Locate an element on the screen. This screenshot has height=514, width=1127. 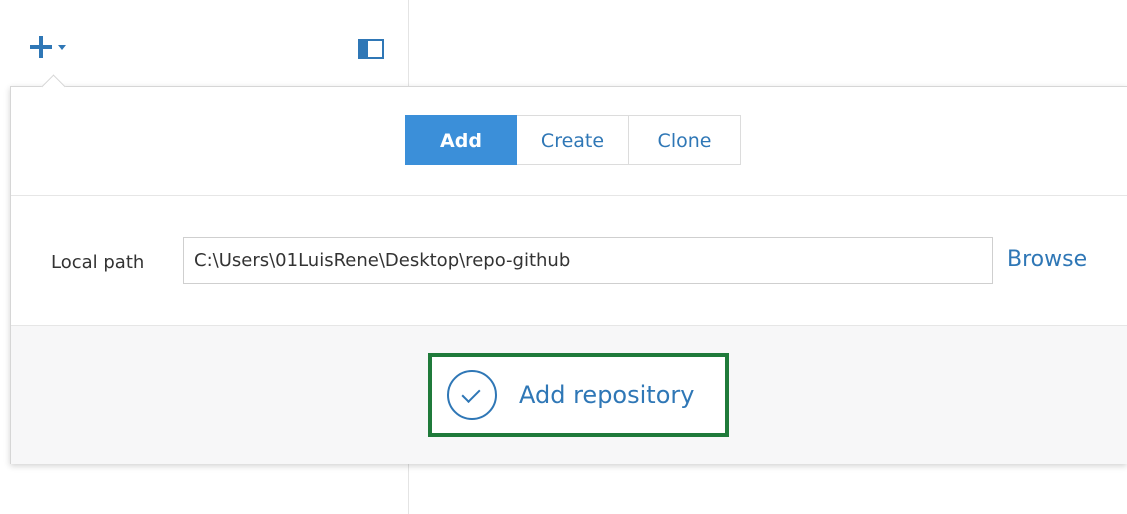
add-menu-button is located at coordinates (48, 47).